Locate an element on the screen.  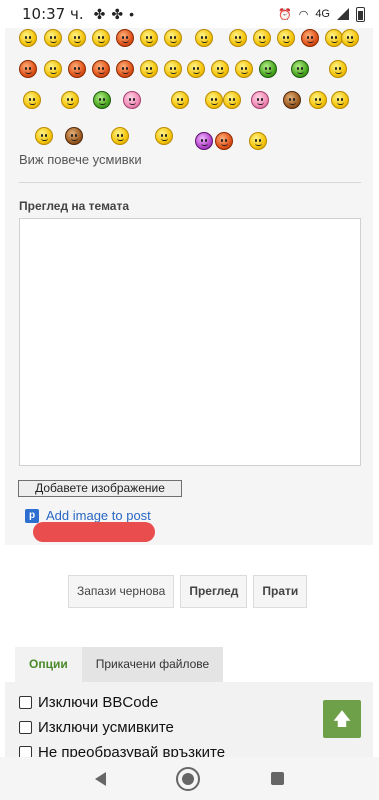
disable-bbcode-option: Изключи BBCode is located at coordinates (88, 702).